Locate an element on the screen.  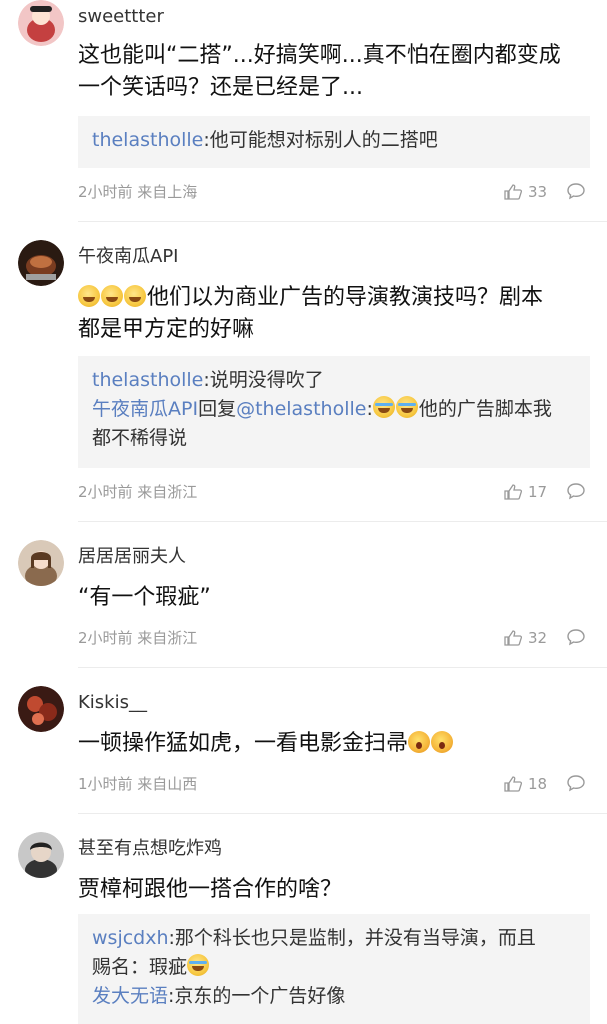
comment-text: “有一个瑕疵” is located at coordinates (333, 598).